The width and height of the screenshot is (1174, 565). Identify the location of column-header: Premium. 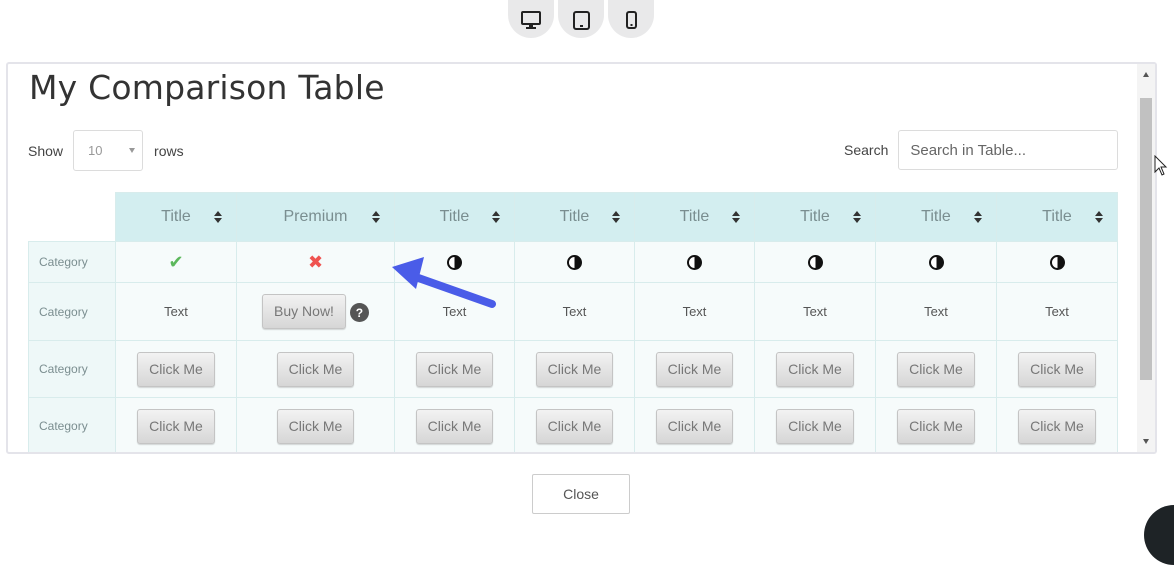
(315, 217).